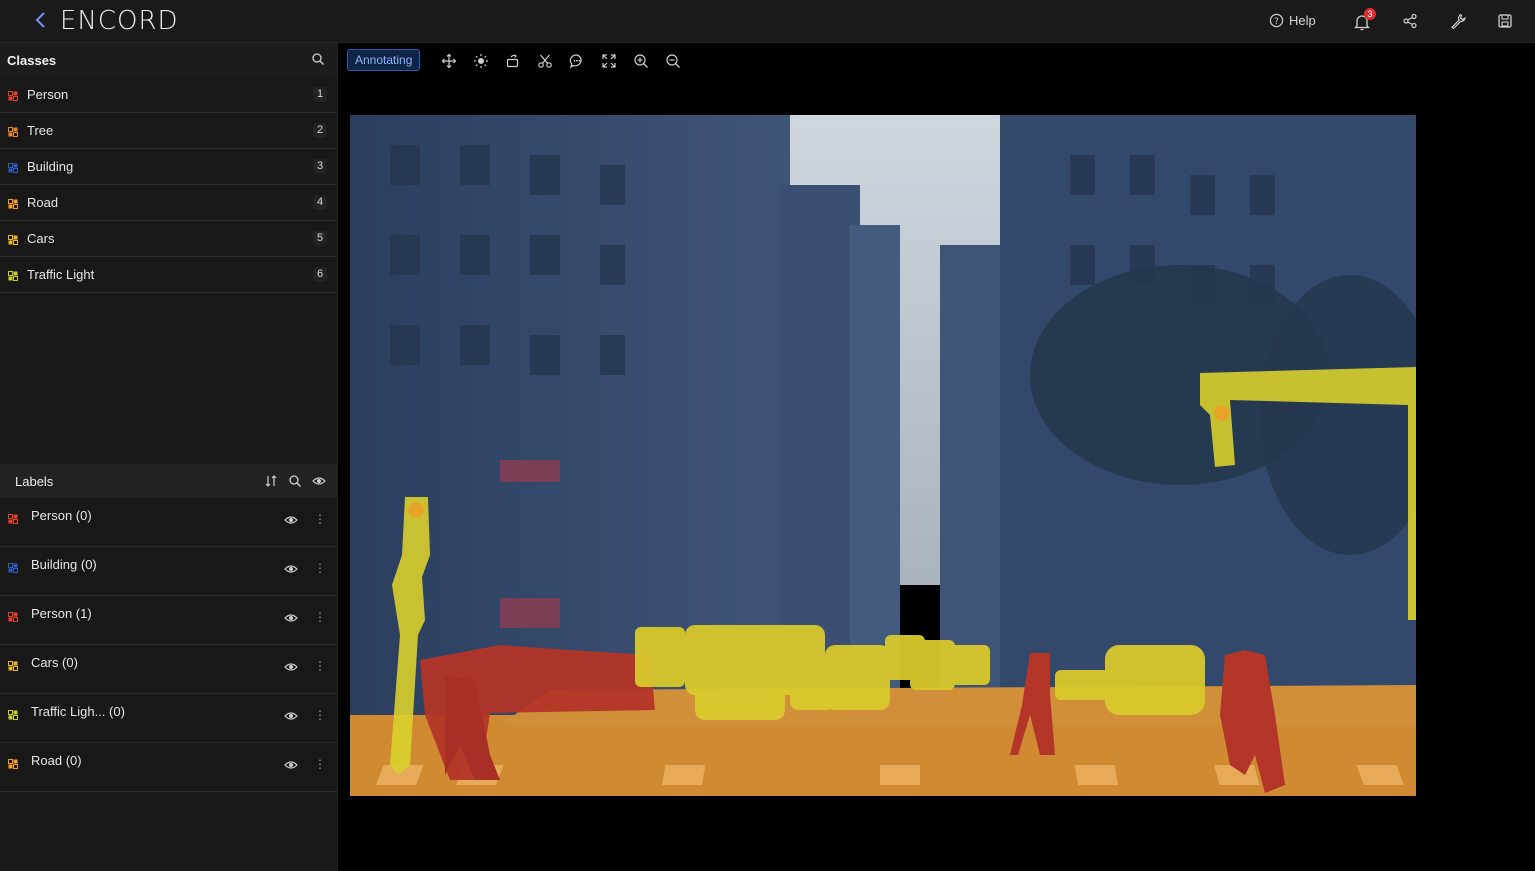  What do you see at coordinates (673, 61) in the screenshot?
I see `zoom-out-icon` at bounding box center [673, 61].